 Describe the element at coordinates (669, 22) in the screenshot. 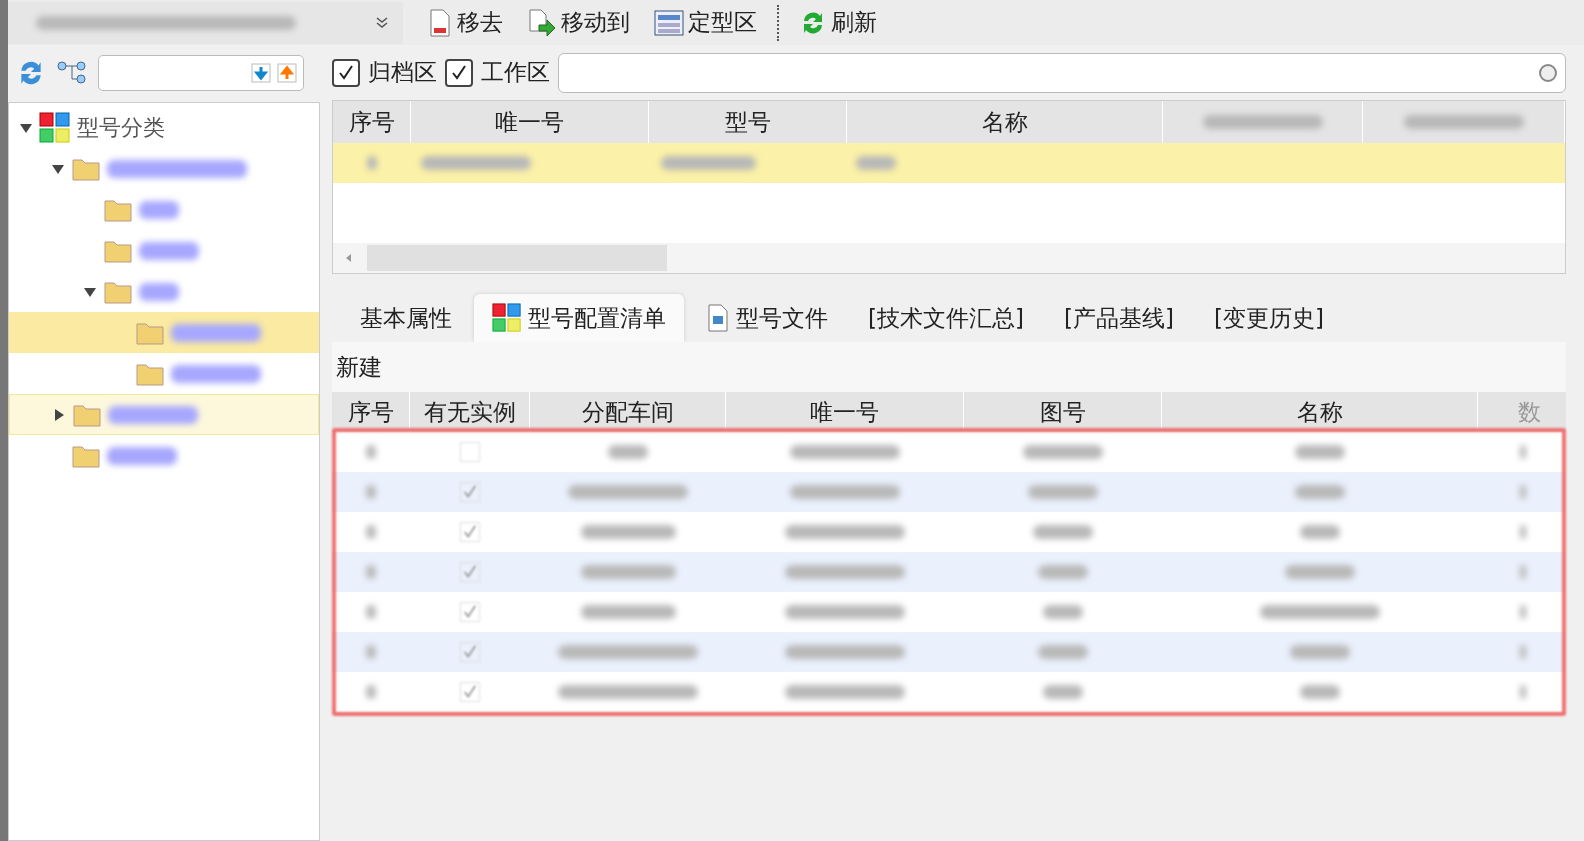

I see `form-window-icon` at that location.